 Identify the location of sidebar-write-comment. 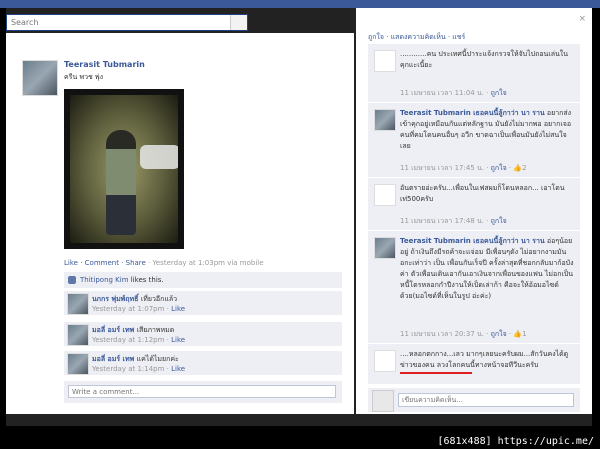
(474, 400).